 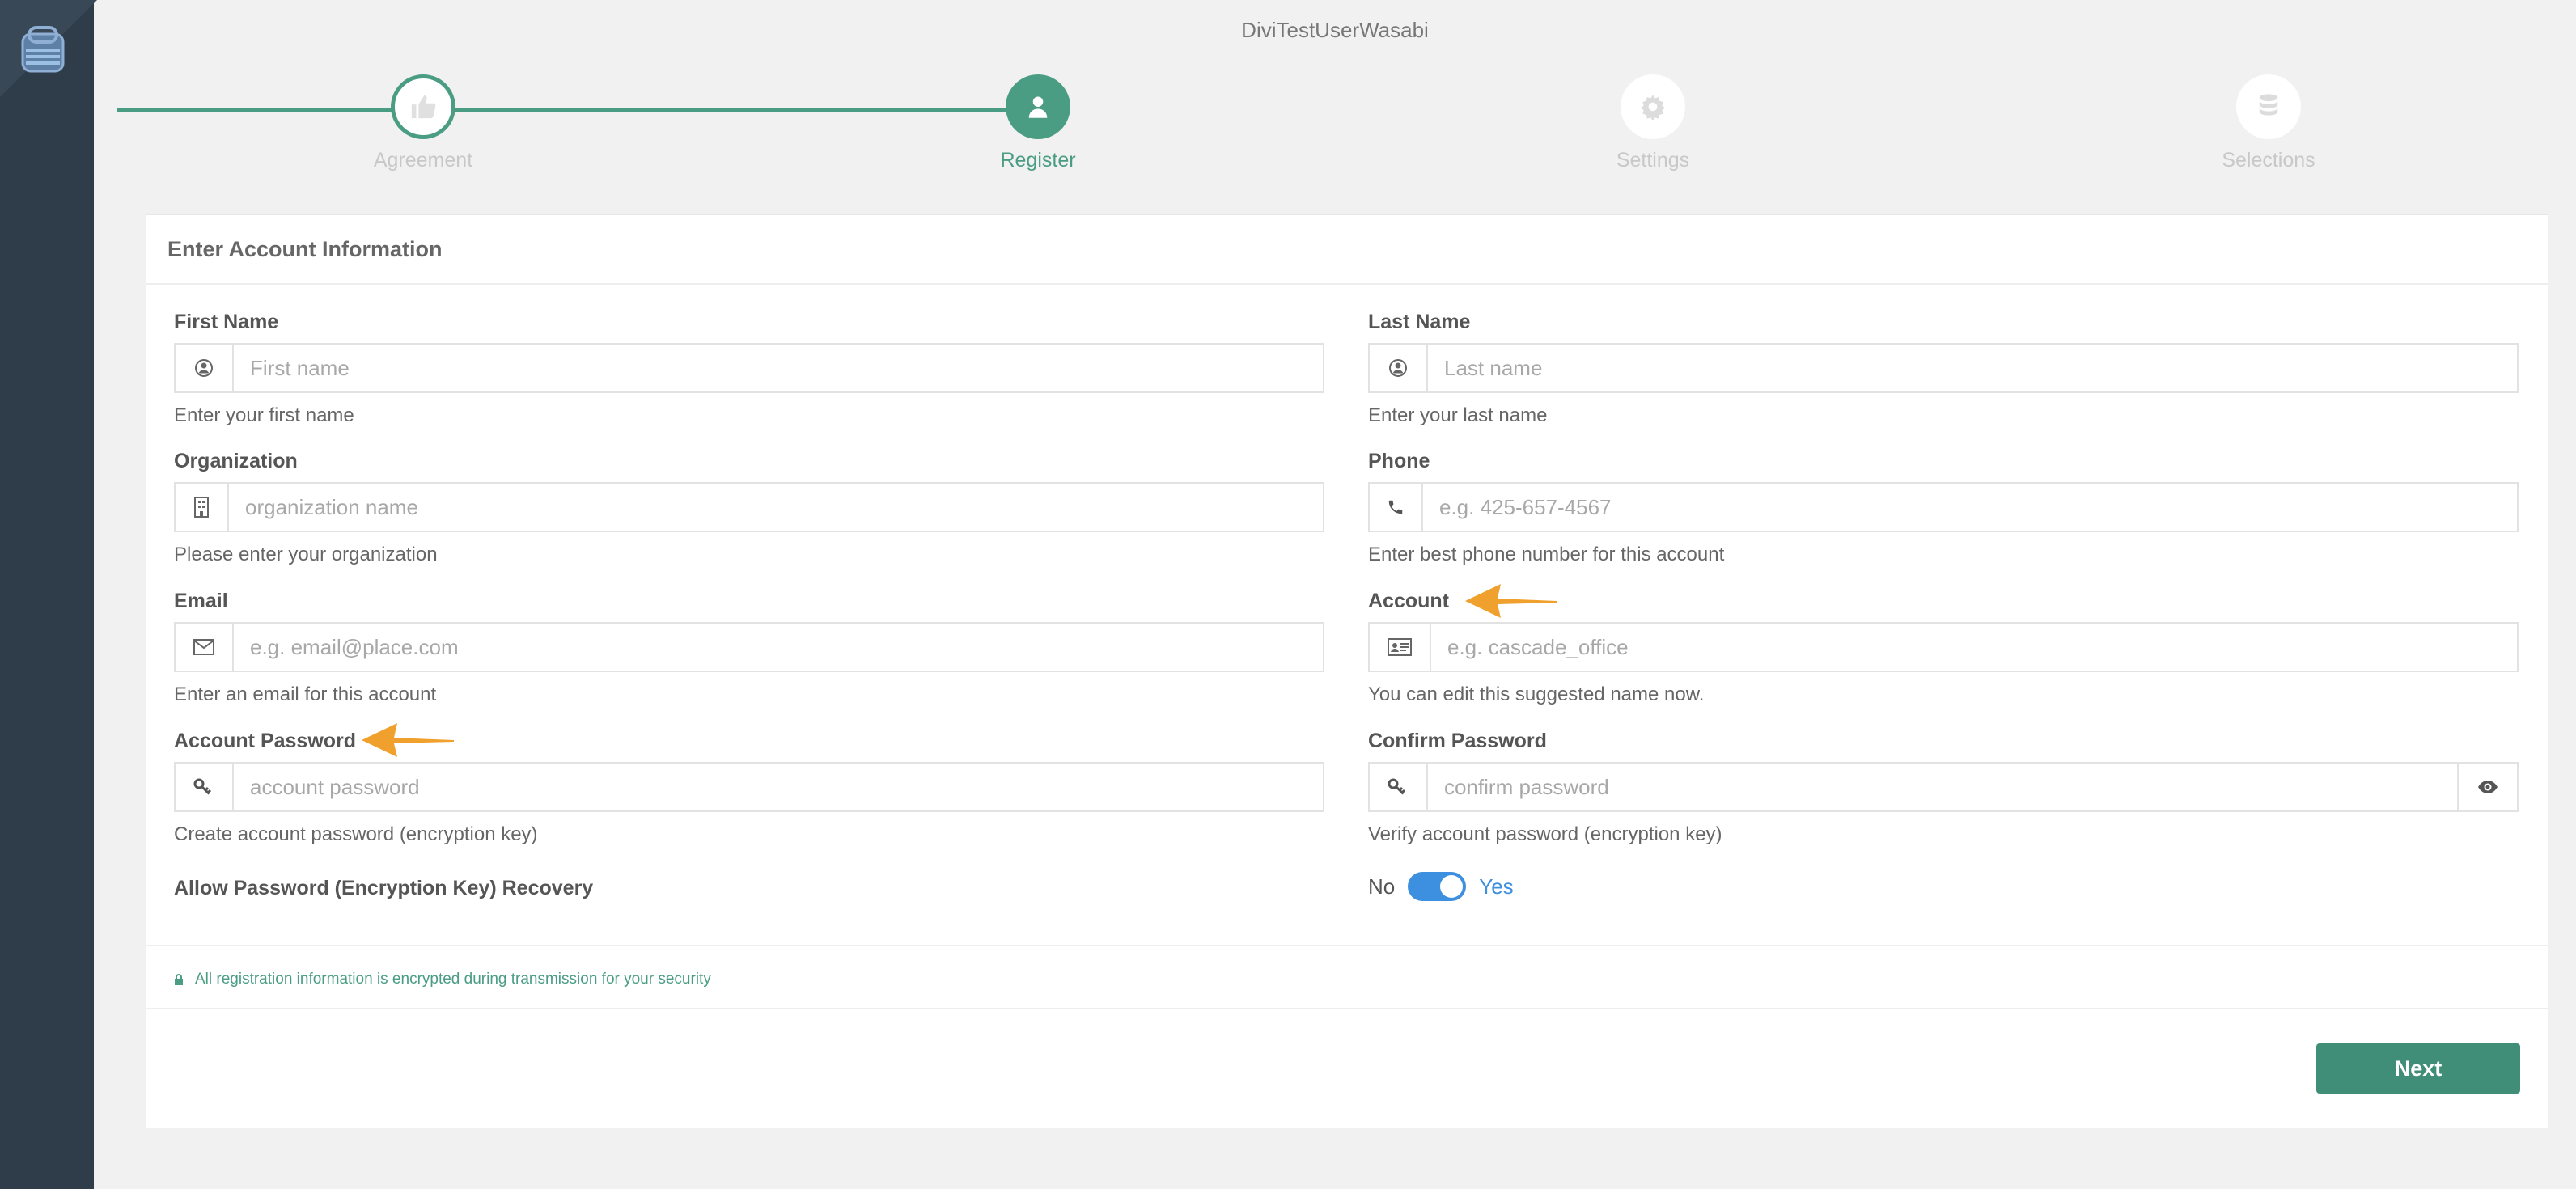 What do you see at coordinates (1974, 647) in the screenshot?
I see `account-input` at bounding box center [1974, 647].